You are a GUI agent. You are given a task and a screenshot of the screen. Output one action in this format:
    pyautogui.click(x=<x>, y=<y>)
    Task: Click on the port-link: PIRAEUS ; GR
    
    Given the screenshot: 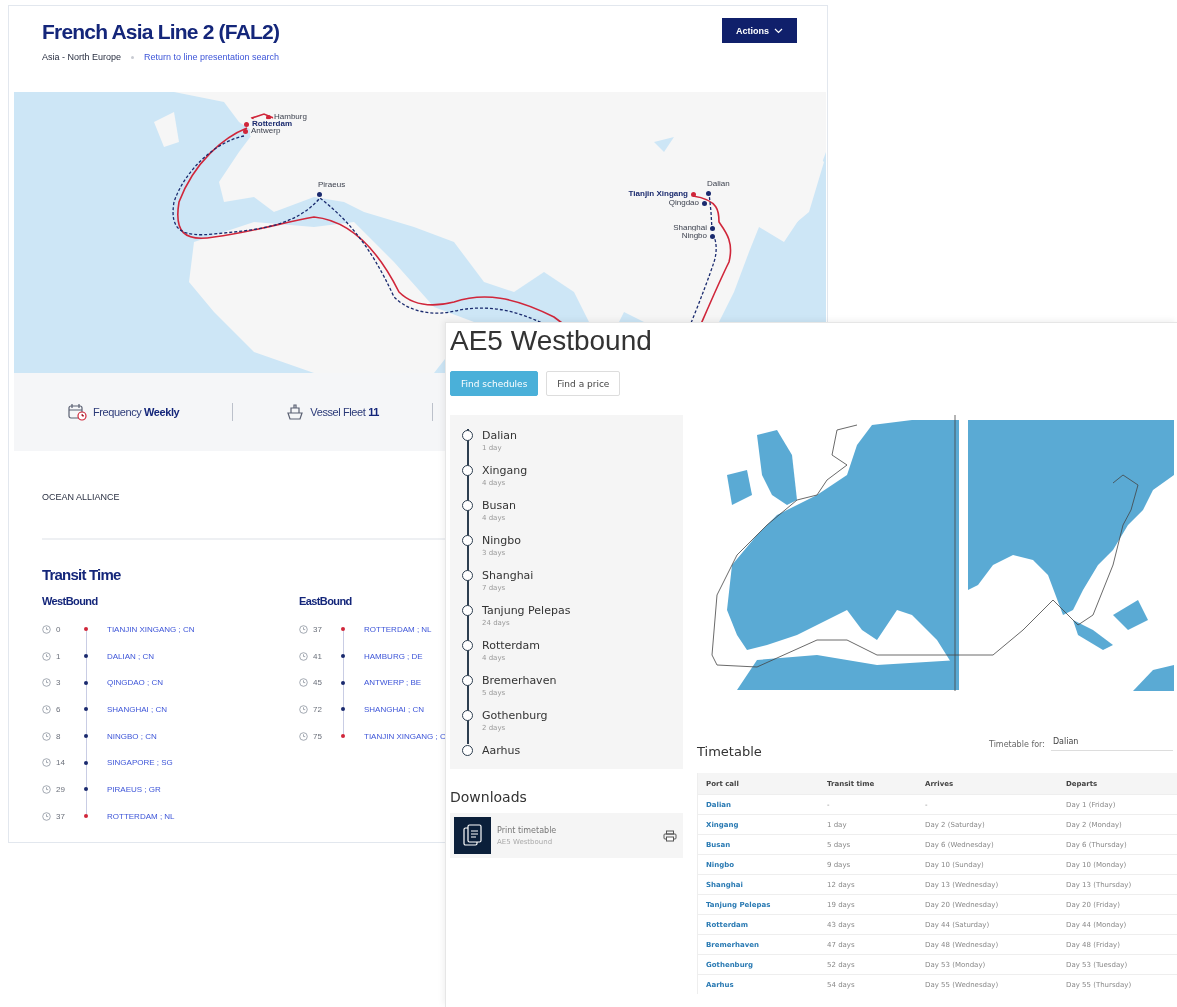 What is the action you would take?
    pyautogui.click(x=134, y=789)
    